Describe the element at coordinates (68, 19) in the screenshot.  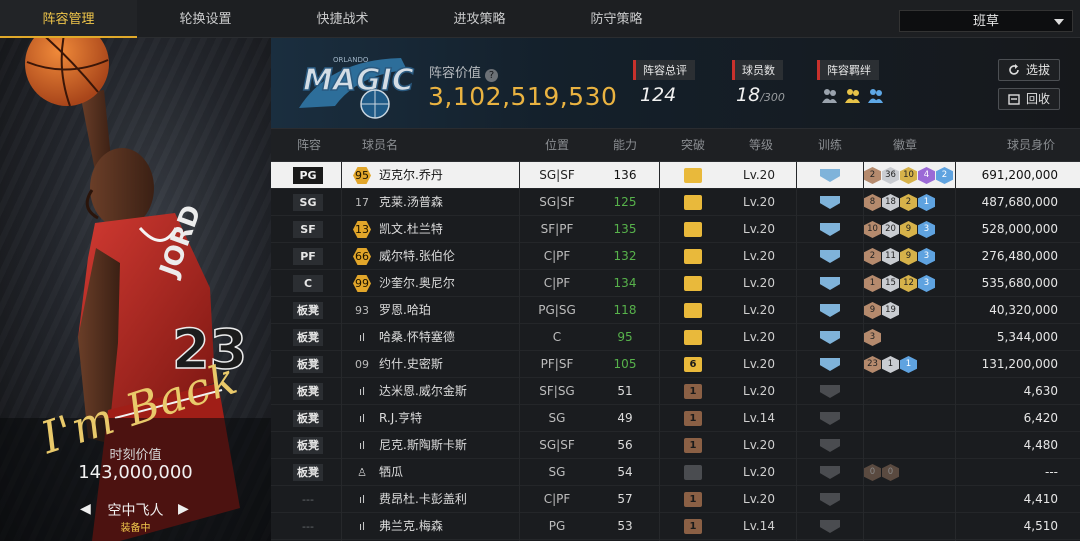
I see `tab-lineup: 阵容管理` at that location.